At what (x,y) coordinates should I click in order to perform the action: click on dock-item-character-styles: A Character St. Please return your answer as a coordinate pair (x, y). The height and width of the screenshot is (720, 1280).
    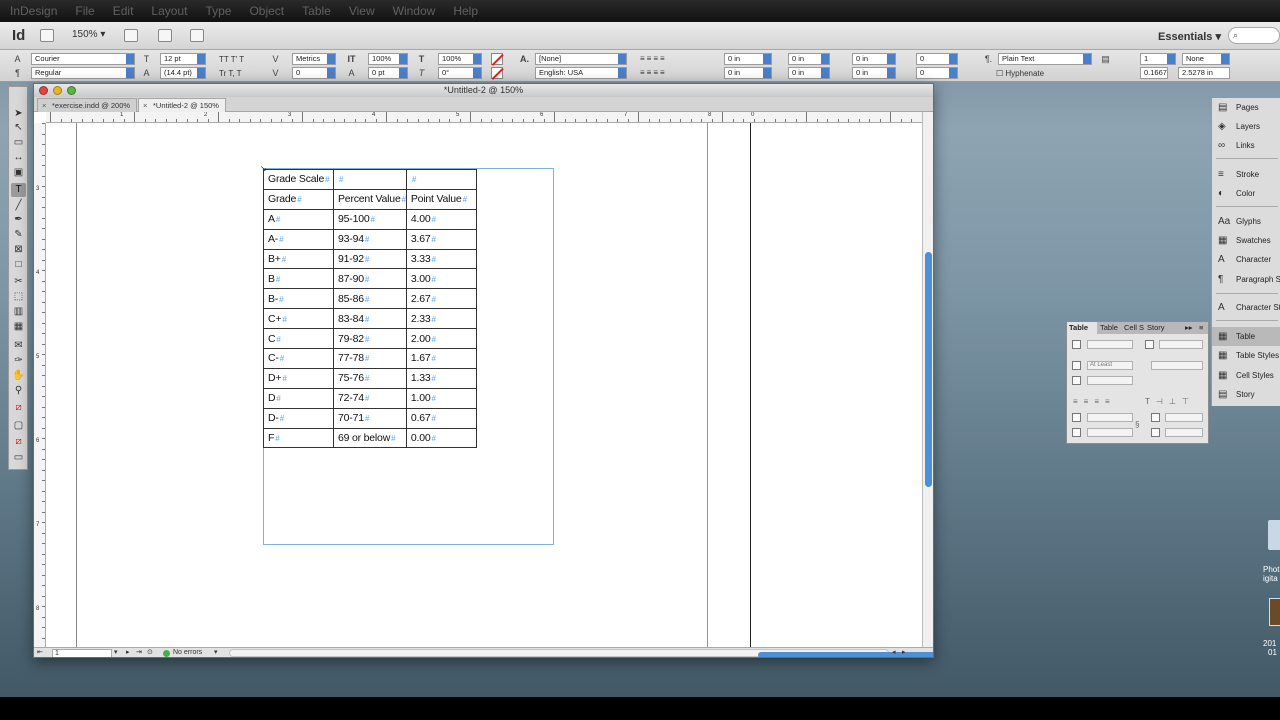
    Looking at the image, I should click on (1246, 307).